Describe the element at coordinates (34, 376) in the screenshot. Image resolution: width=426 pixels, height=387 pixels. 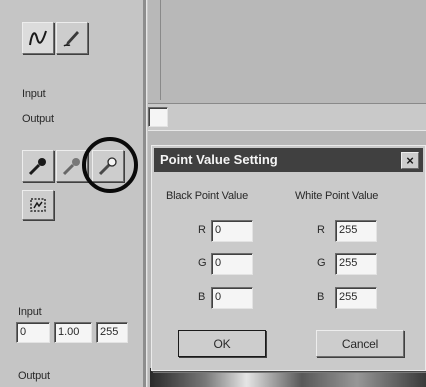
I see `output-levels-label: Output` at that location.